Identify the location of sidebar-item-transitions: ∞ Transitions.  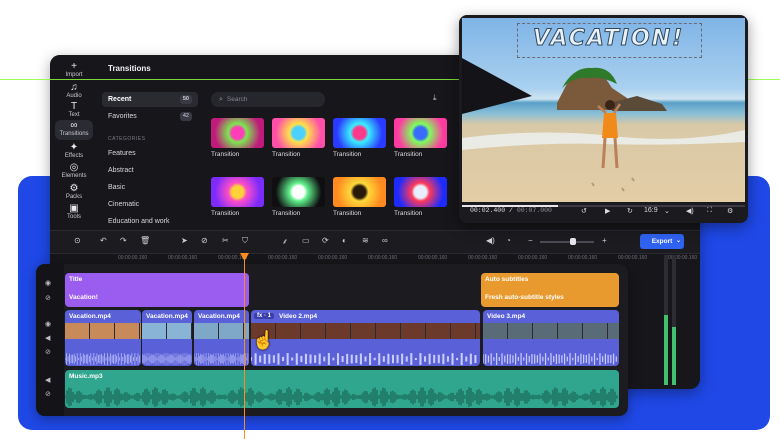
(74, 130).